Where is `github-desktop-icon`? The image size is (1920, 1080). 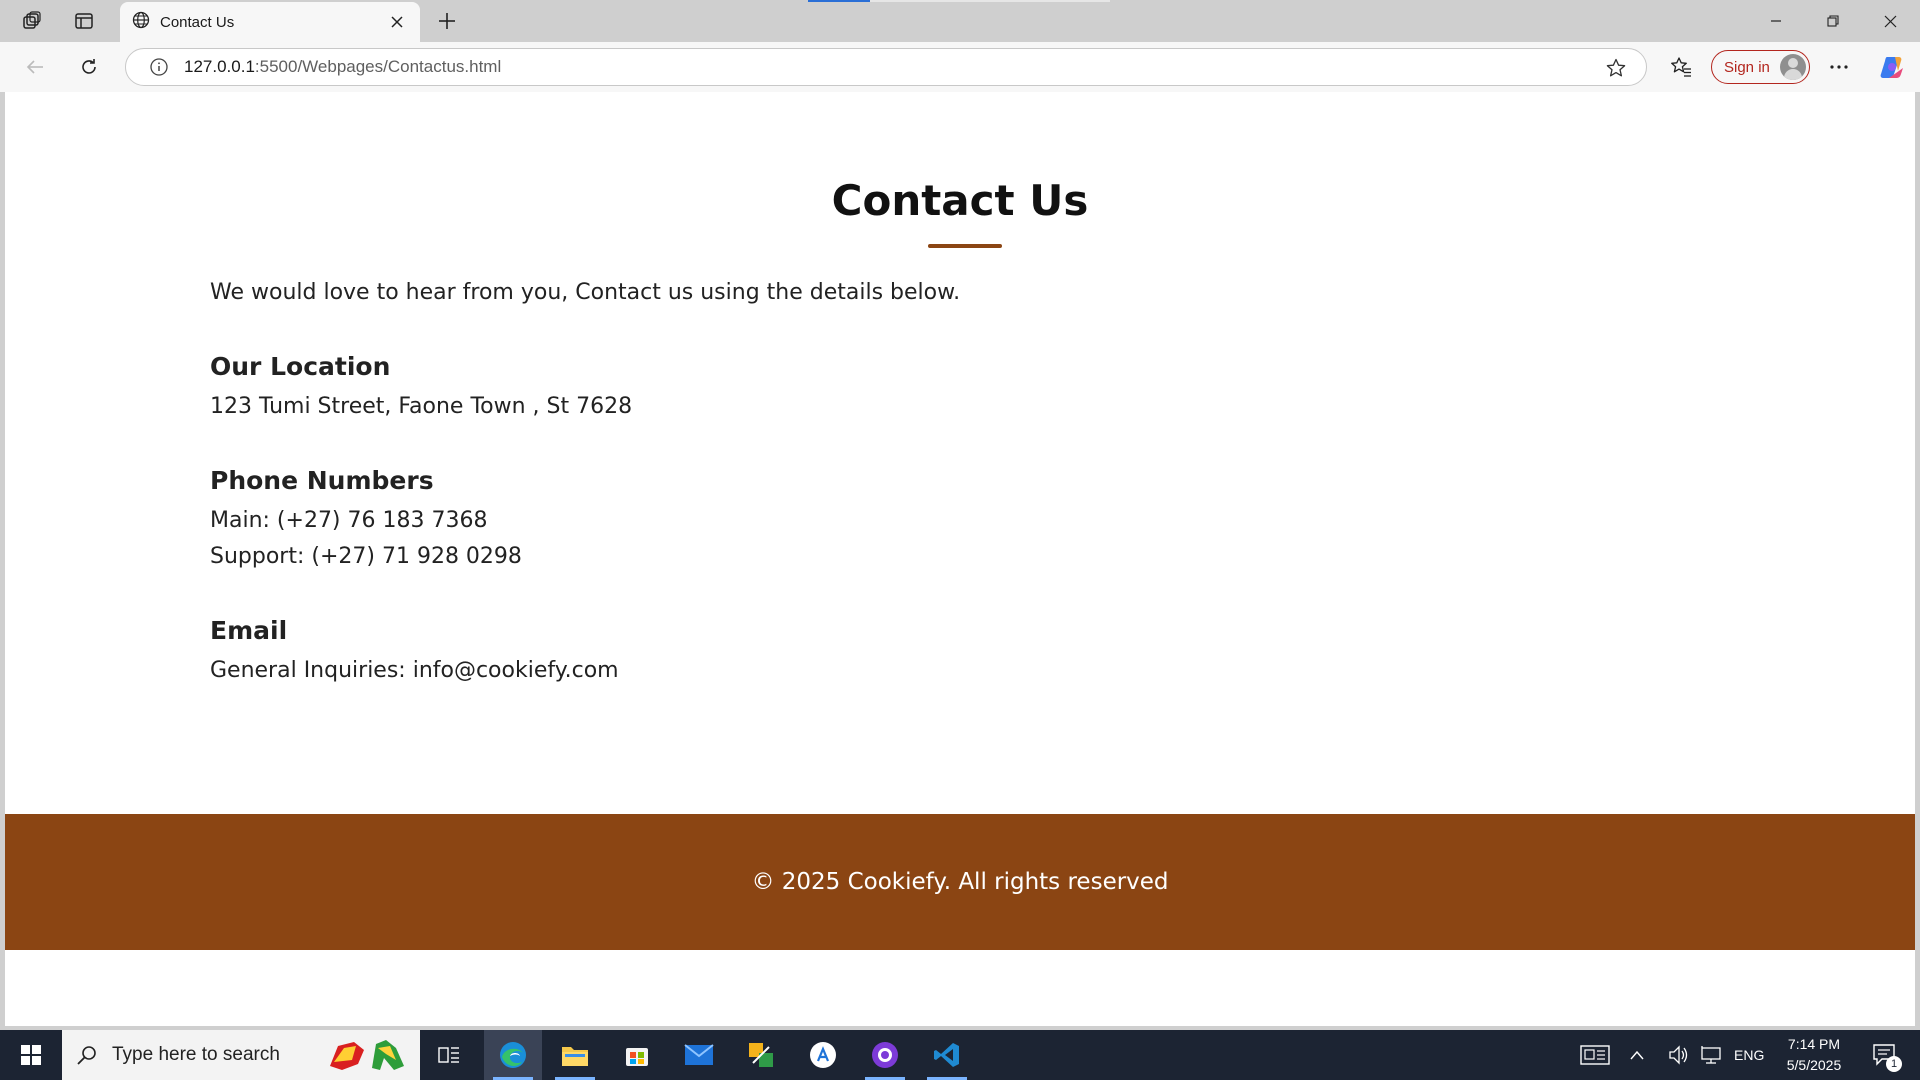
github-desktop-icon is located at coordinates (885, 1055).